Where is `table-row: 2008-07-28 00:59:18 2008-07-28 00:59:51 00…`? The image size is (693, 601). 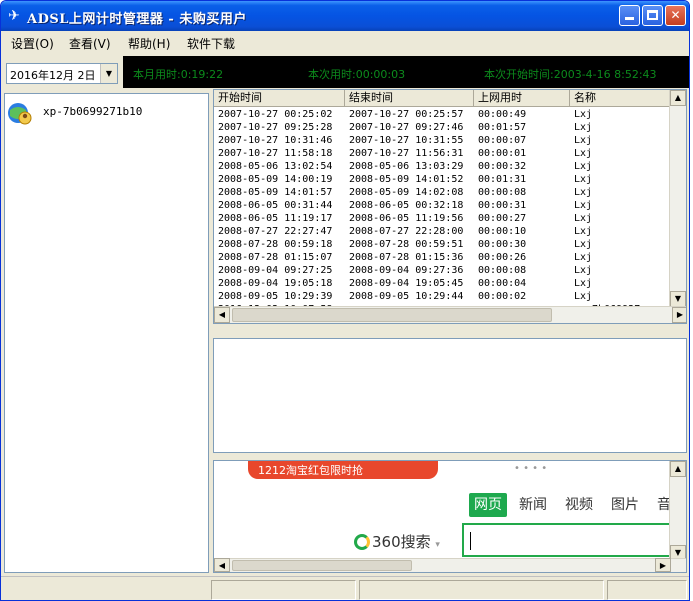
table-row: 2008-07-28 00:59:18 2008-07-28 00:59:51 00… is located at coordinates (443, 244).